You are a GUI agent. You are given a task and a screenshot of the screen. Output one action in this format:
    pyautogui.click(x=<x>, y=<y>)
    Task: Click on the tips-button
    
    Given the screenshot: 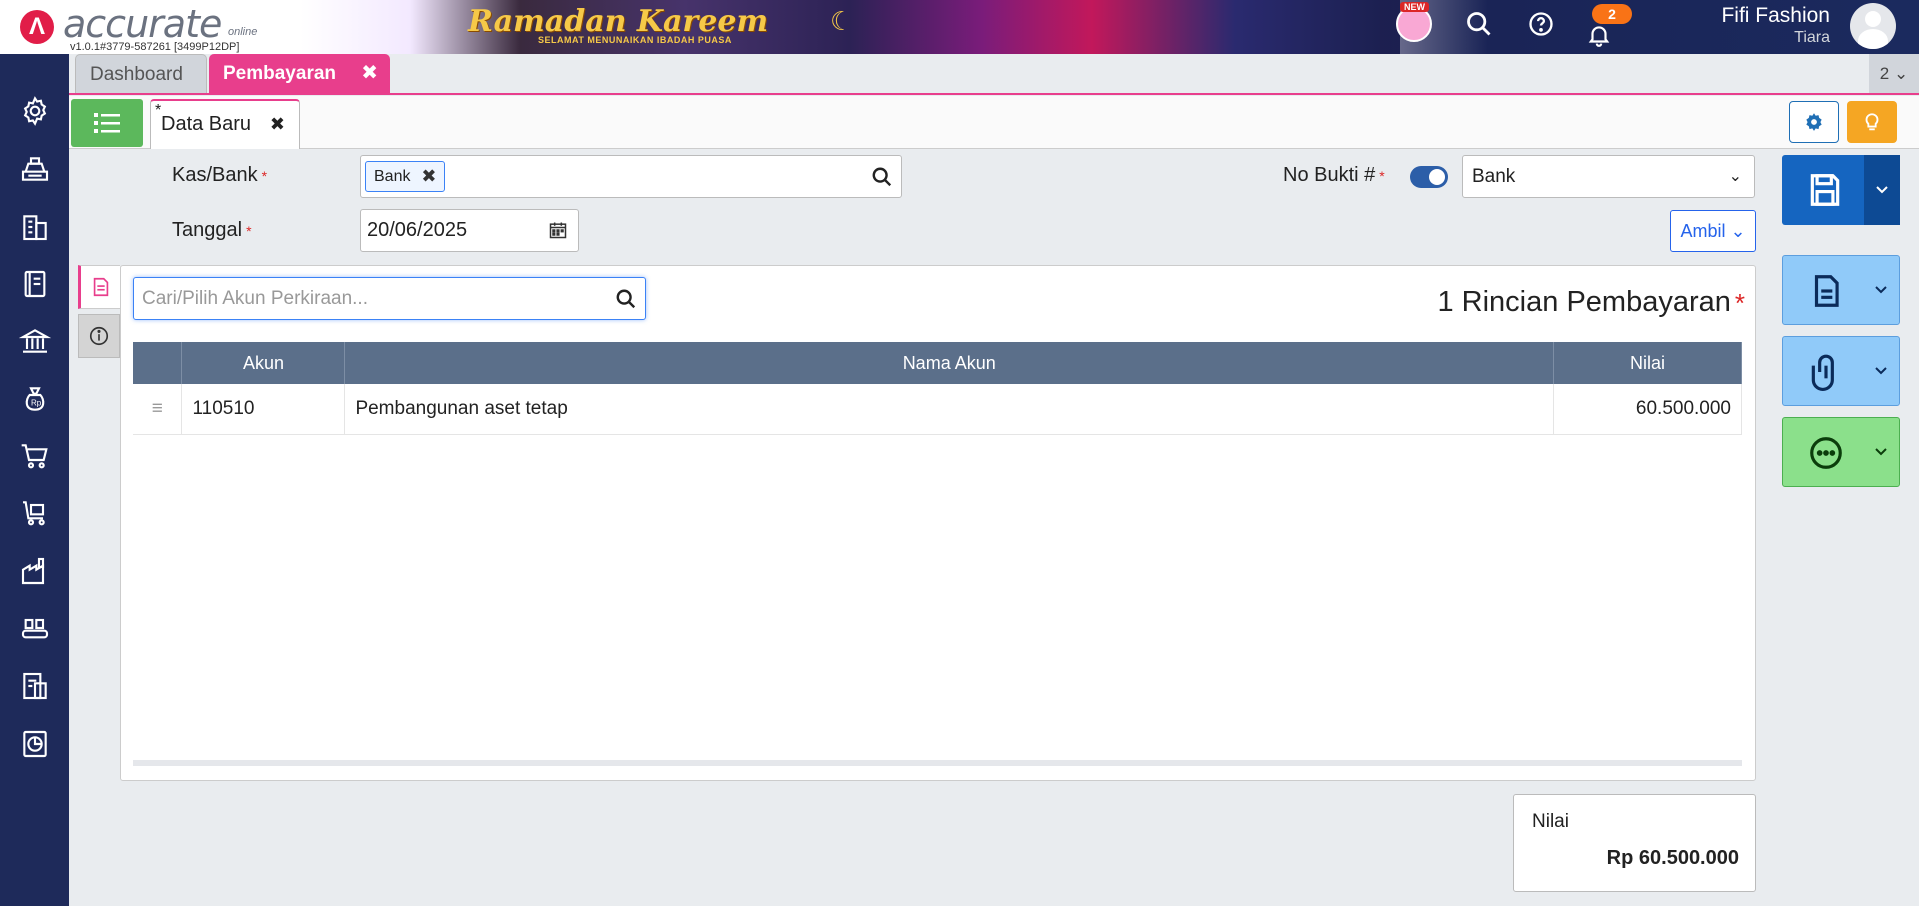 What is the action you would take?
    pyautogui.click(x=1872, y=122)
    